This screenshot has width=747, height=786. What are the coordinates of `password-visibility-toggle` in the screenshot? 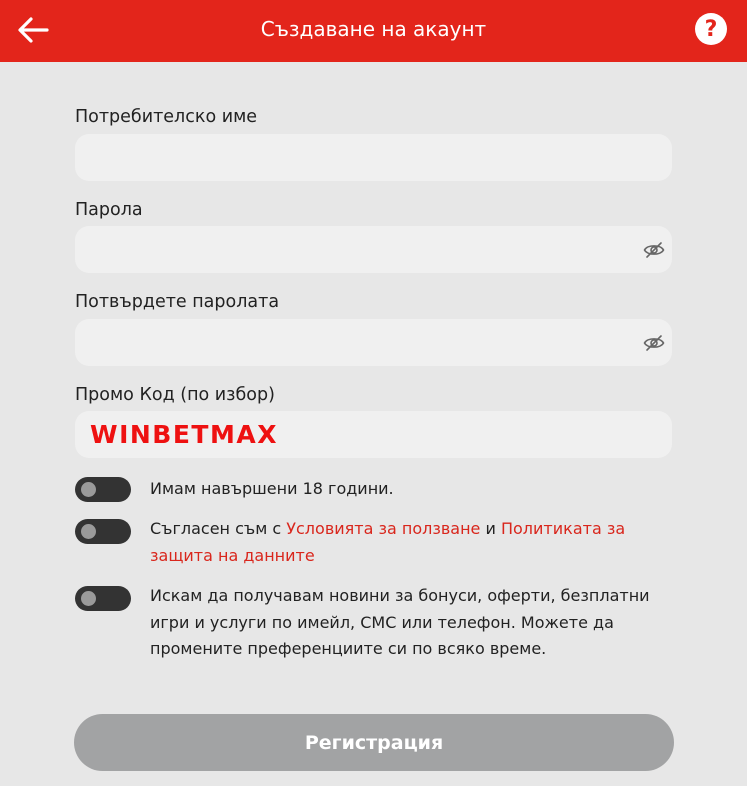 It's located at (654, 250).